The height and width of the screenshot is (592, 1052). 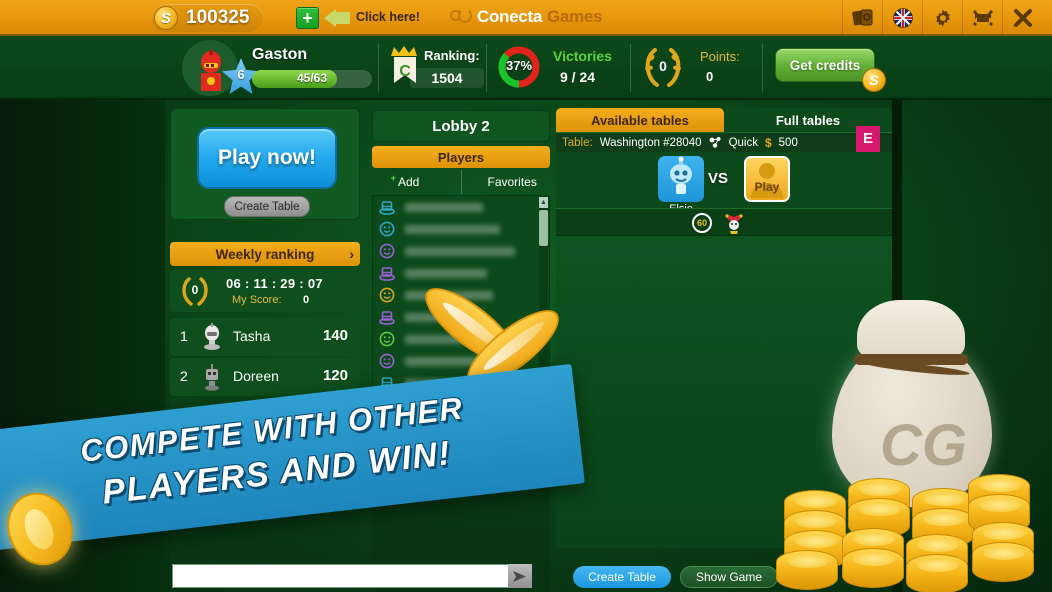 What do you see at coordinates (256, 376) in the screenshot?
I see `rank-player-name: Doreen` at bounding box center [256, 376].